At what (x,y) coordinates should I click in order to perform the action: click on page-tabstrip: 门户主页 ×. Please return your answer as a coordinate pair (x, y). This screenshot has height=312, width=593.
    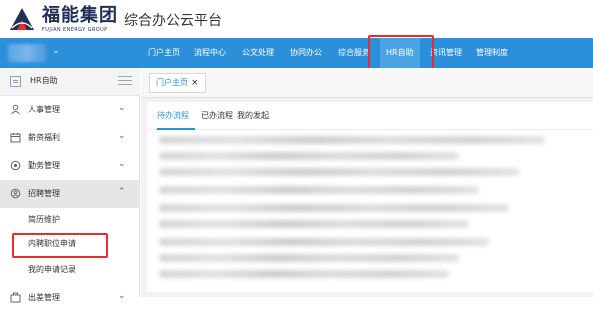
    Looking at the image, I should click on (367, 83).